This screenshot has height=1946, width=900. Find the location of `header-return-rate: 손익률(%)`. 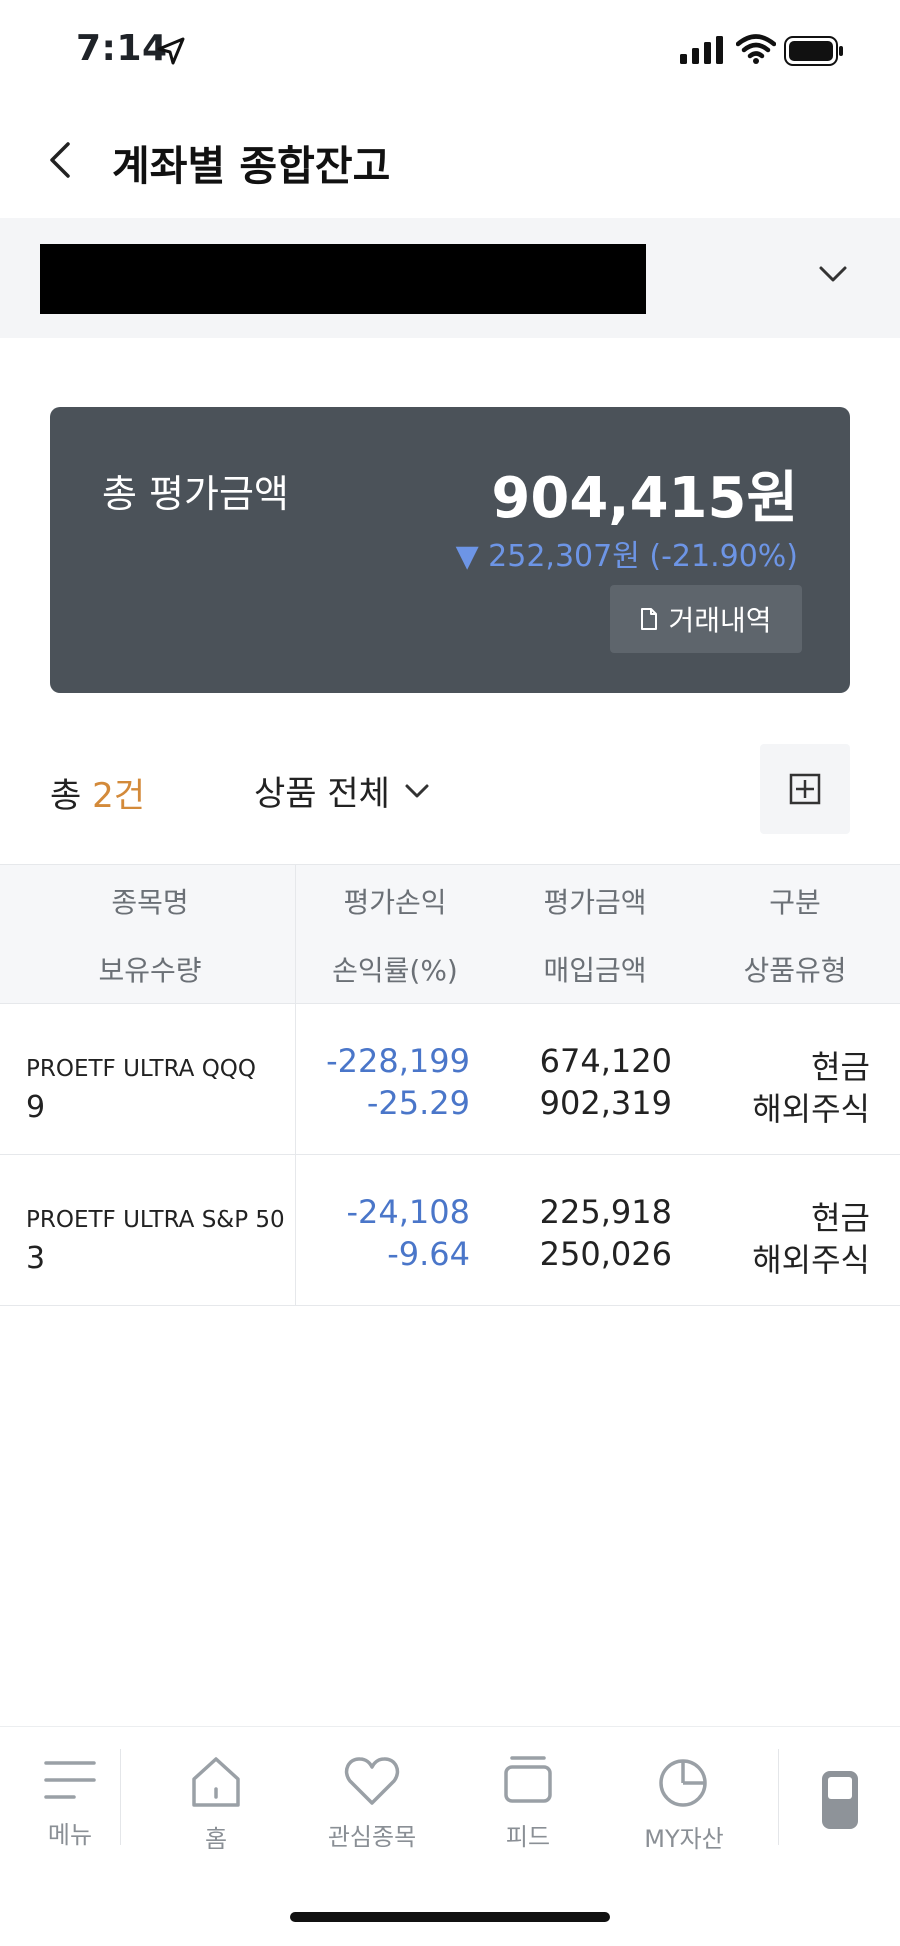

header-return-rate: 손익률(%) is located at coordinates (395, 970).